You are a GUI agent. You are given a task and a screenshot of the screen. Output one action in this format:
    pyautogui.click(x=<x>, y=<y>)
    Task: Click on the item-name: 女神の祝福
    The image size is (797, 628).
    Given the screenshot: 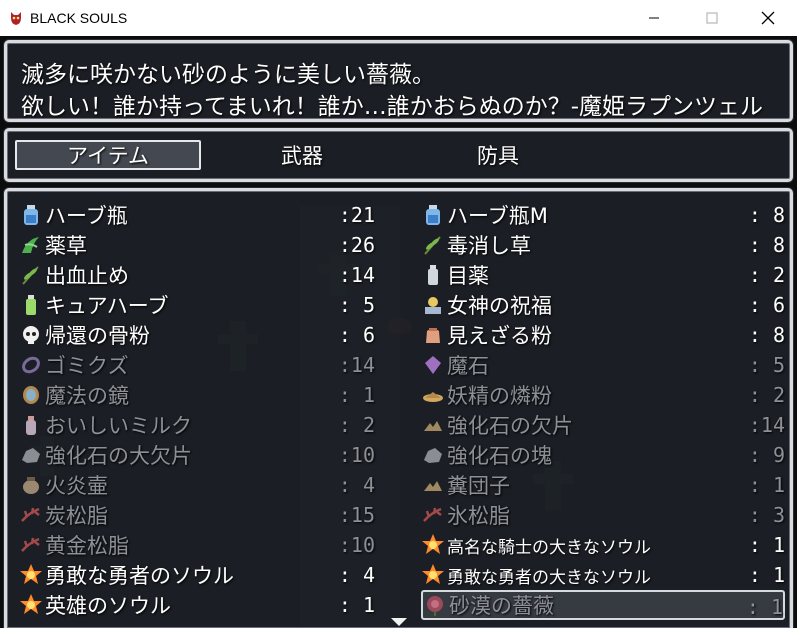 What is the action you would take?
    pyautogui.click(x=499, y=306)
    